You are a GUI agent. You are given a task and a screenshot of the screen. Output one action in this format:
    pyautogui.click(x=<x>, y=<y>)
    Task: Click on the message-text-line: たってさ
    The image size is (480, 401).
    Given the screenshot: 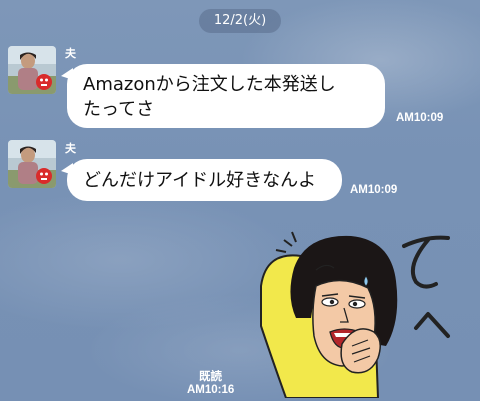 What is the action you would take?
    pyautogui.click(x=119, y=109)
    